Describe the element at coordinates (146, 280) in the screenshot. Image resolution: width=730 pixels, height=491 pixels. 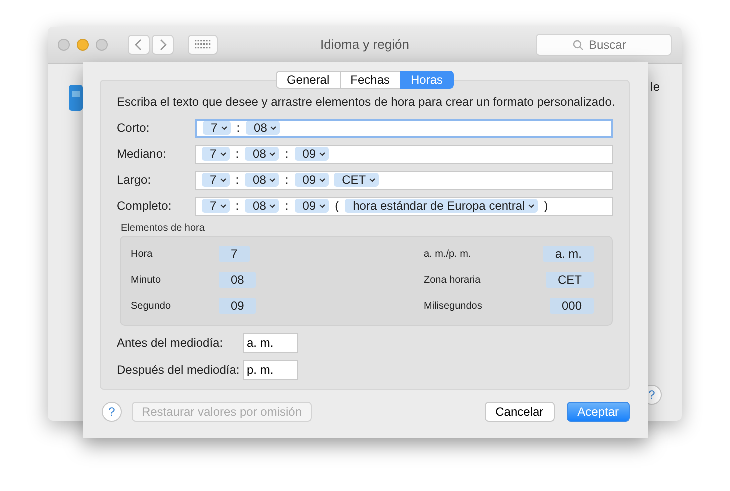
I see `element-label: Minuto` at that location.